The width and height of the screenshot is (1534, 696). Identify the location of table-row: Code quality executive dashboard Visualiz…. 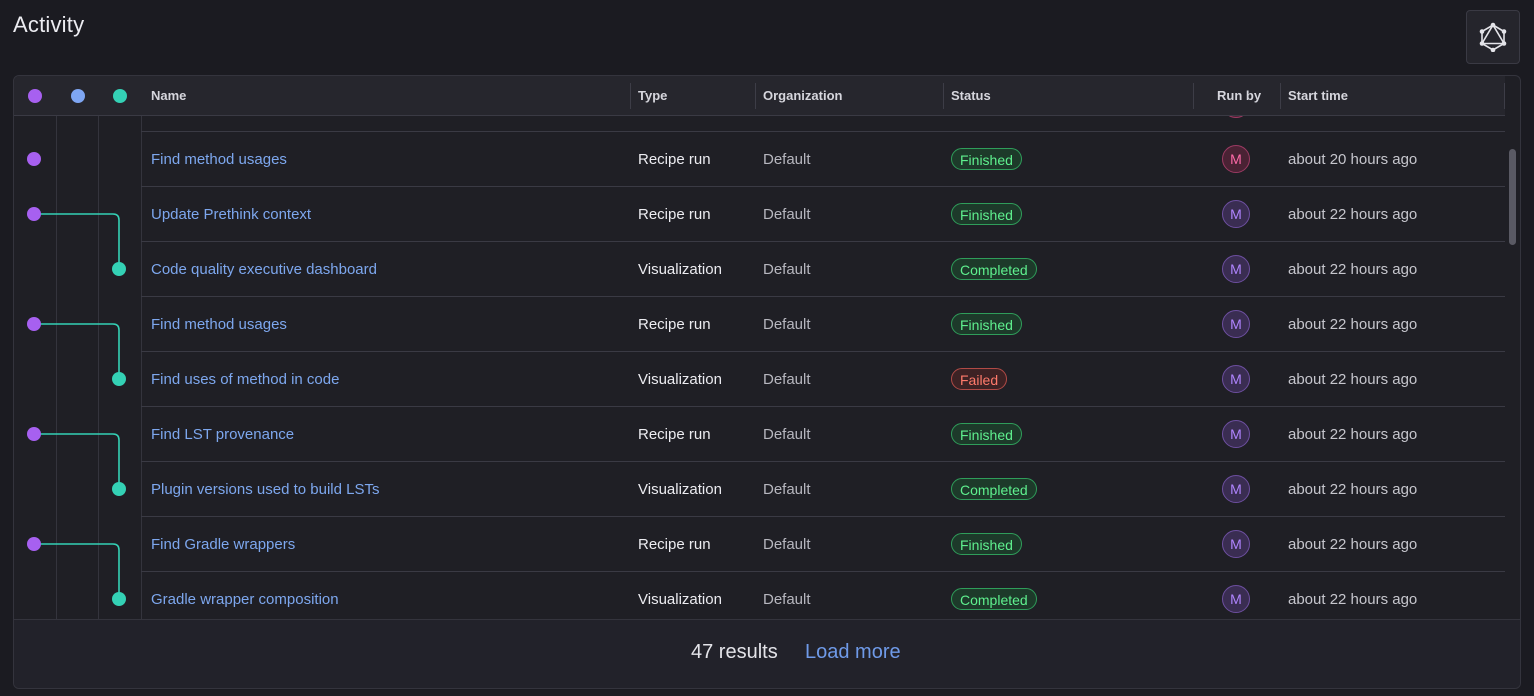
(823, 269).